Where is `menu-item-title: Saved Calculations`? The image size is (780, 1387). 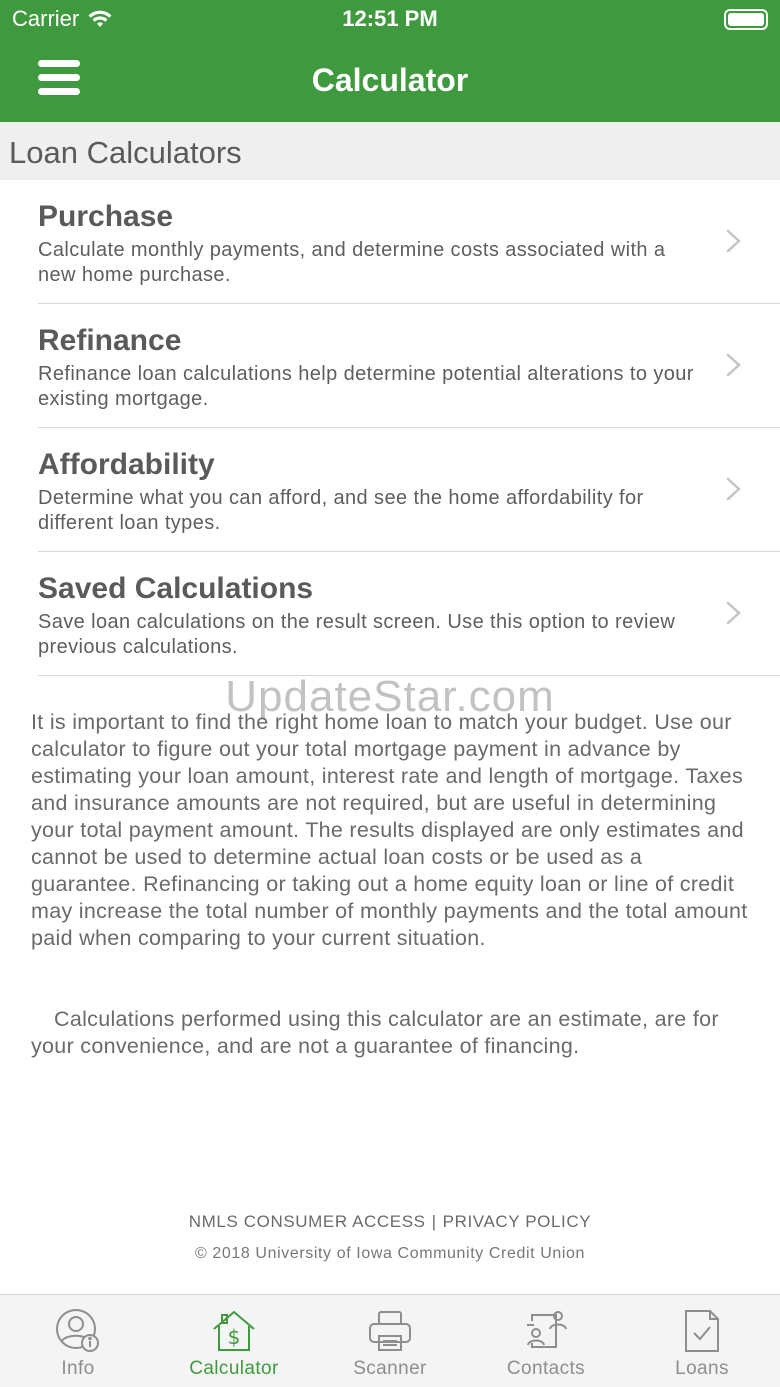 menu-item-title: Saved Calculations is located at coordinates (176, 588).